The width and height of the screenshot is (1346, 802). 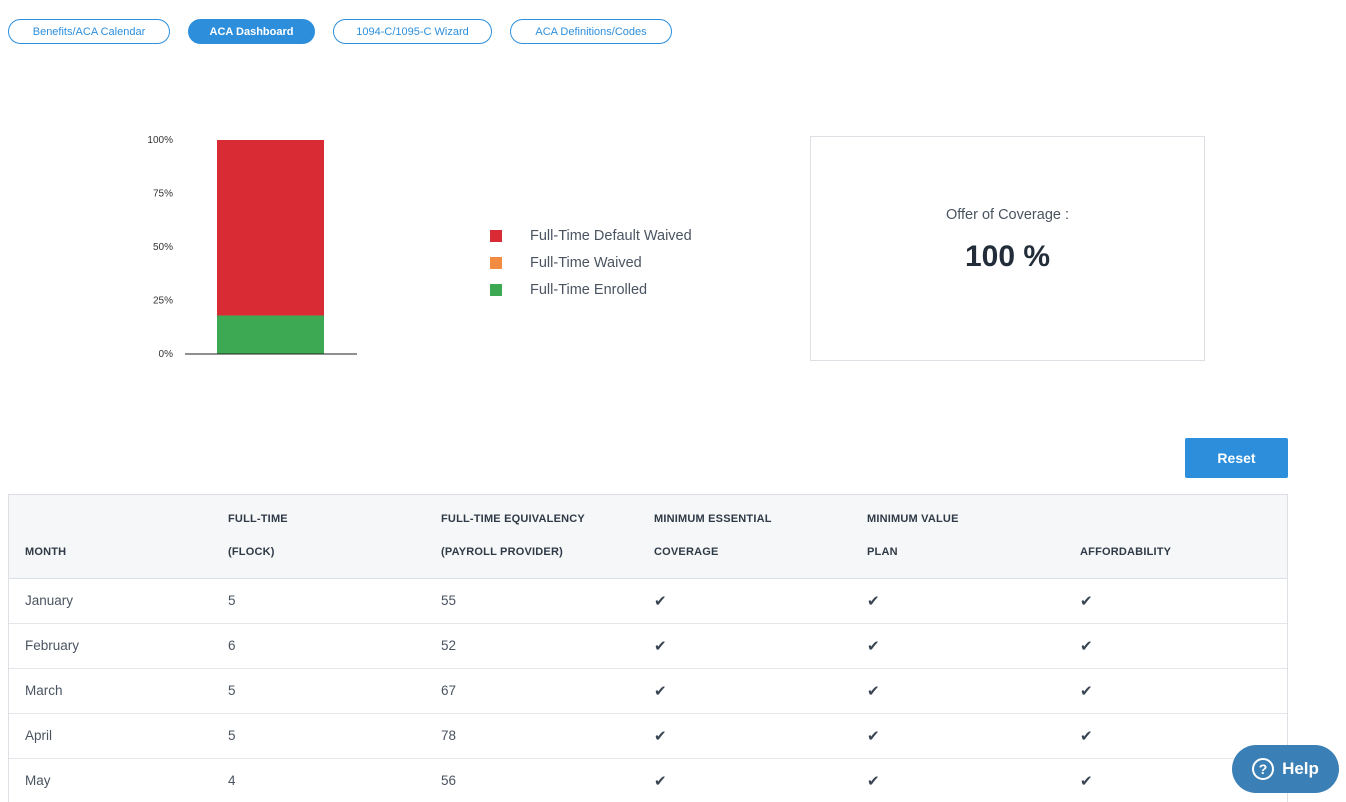 I want to click on question-circle-icon: ?, so click(x=1263, y=769).